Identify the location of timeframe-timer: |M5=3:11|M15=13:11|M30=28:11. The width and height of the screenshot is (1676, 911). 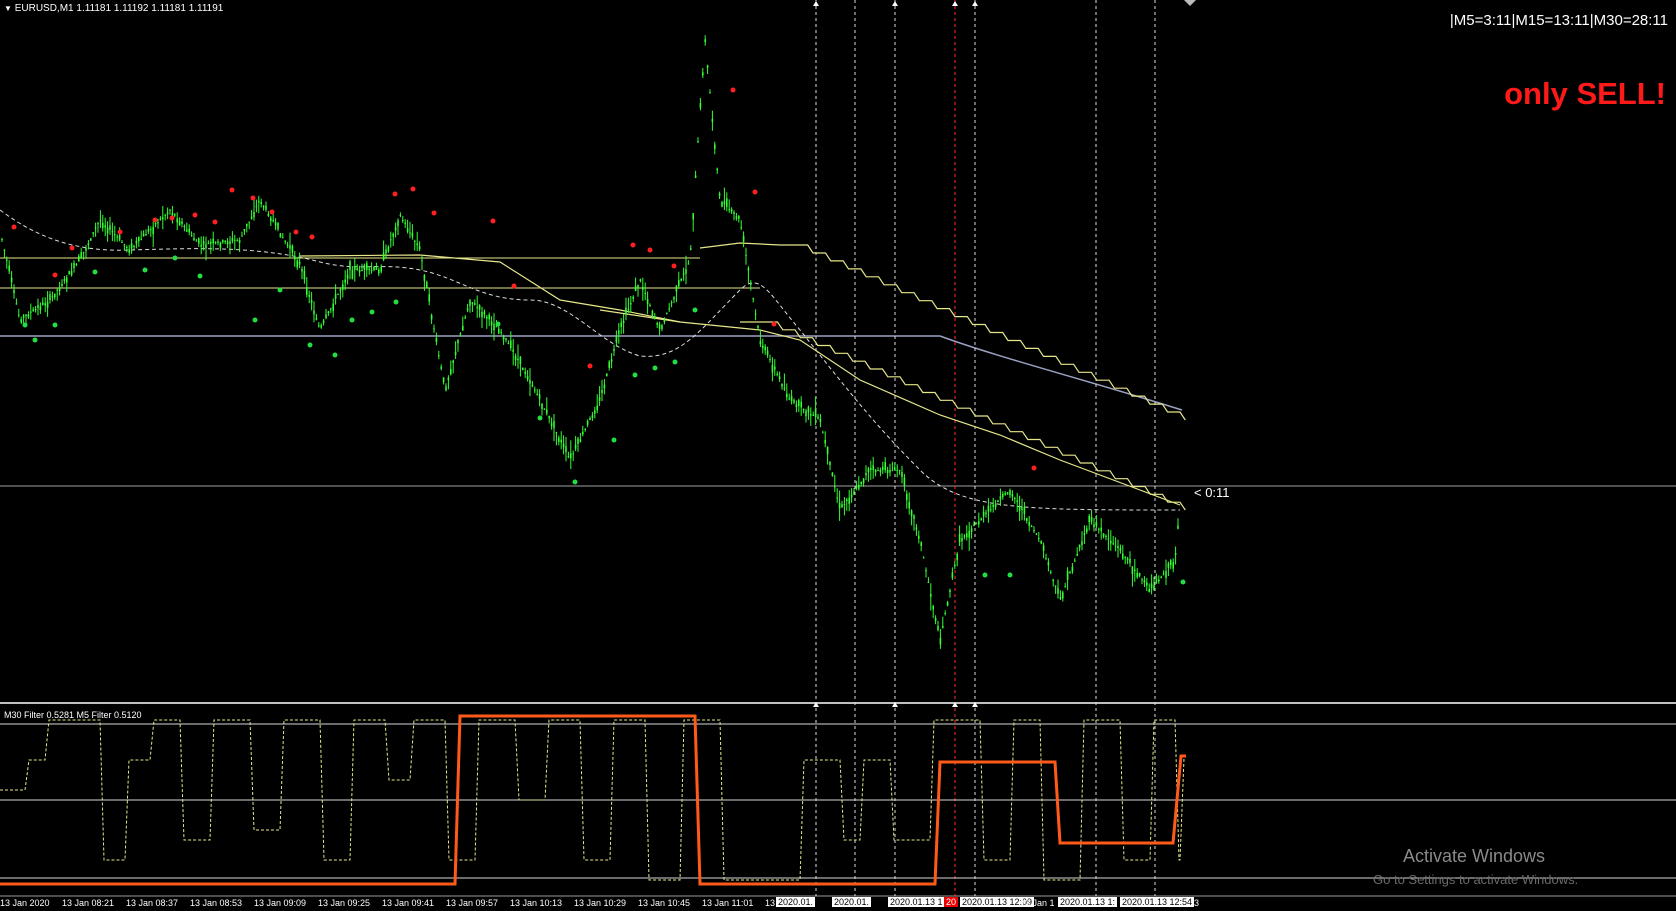
(1558, 20).